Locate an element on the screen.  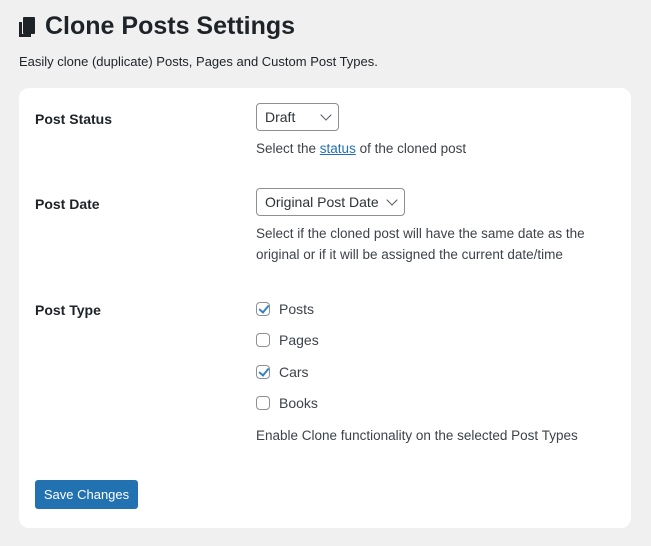
post-date-select: Original Post Date is located at coordinates (330, 202).